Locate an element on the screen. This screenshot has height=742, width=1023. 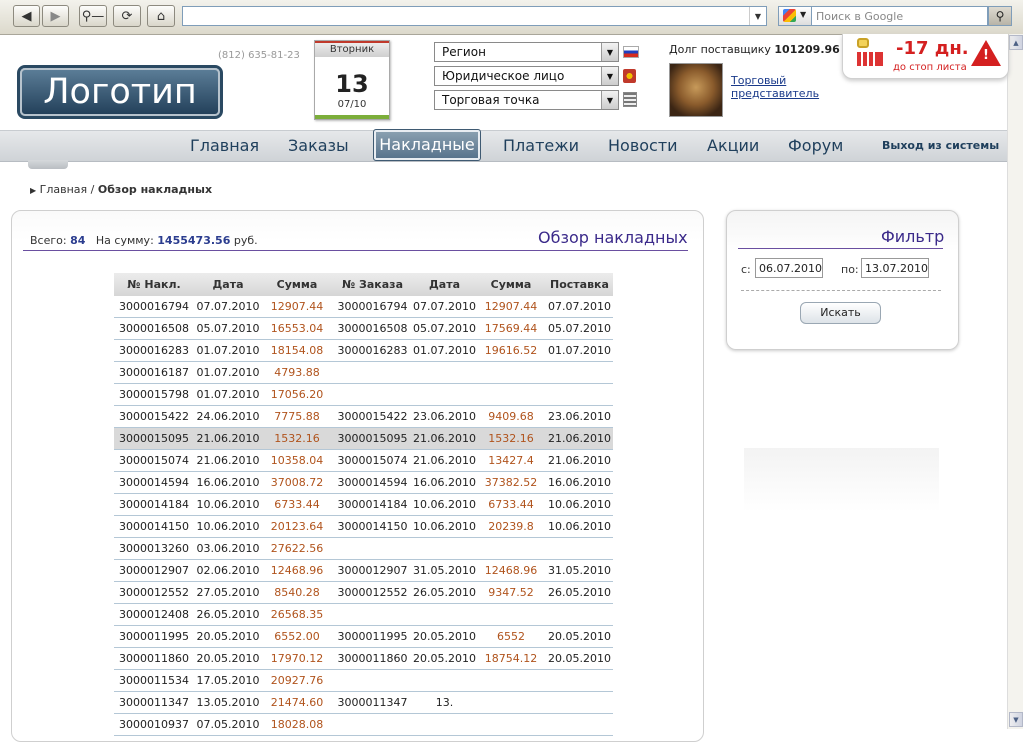
cell-order-date: 16.06.2010 is located at coordinates (444, 482).